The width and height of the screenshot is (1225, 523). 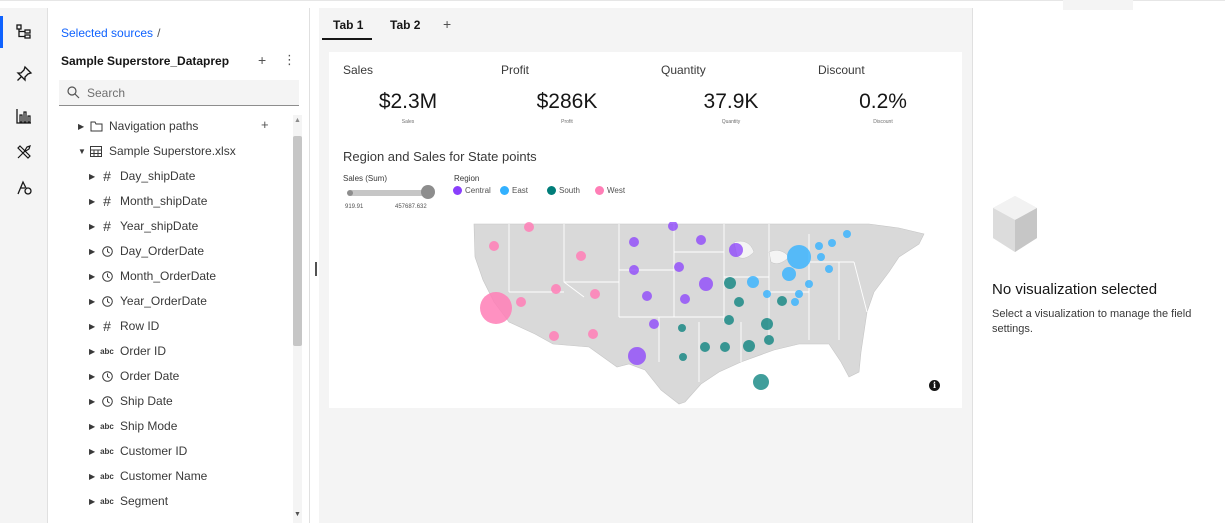 What do you see at coordinates (610, 190) in the screenshot?
I see `legend-item-west: West` at bounding box center [610, 190].